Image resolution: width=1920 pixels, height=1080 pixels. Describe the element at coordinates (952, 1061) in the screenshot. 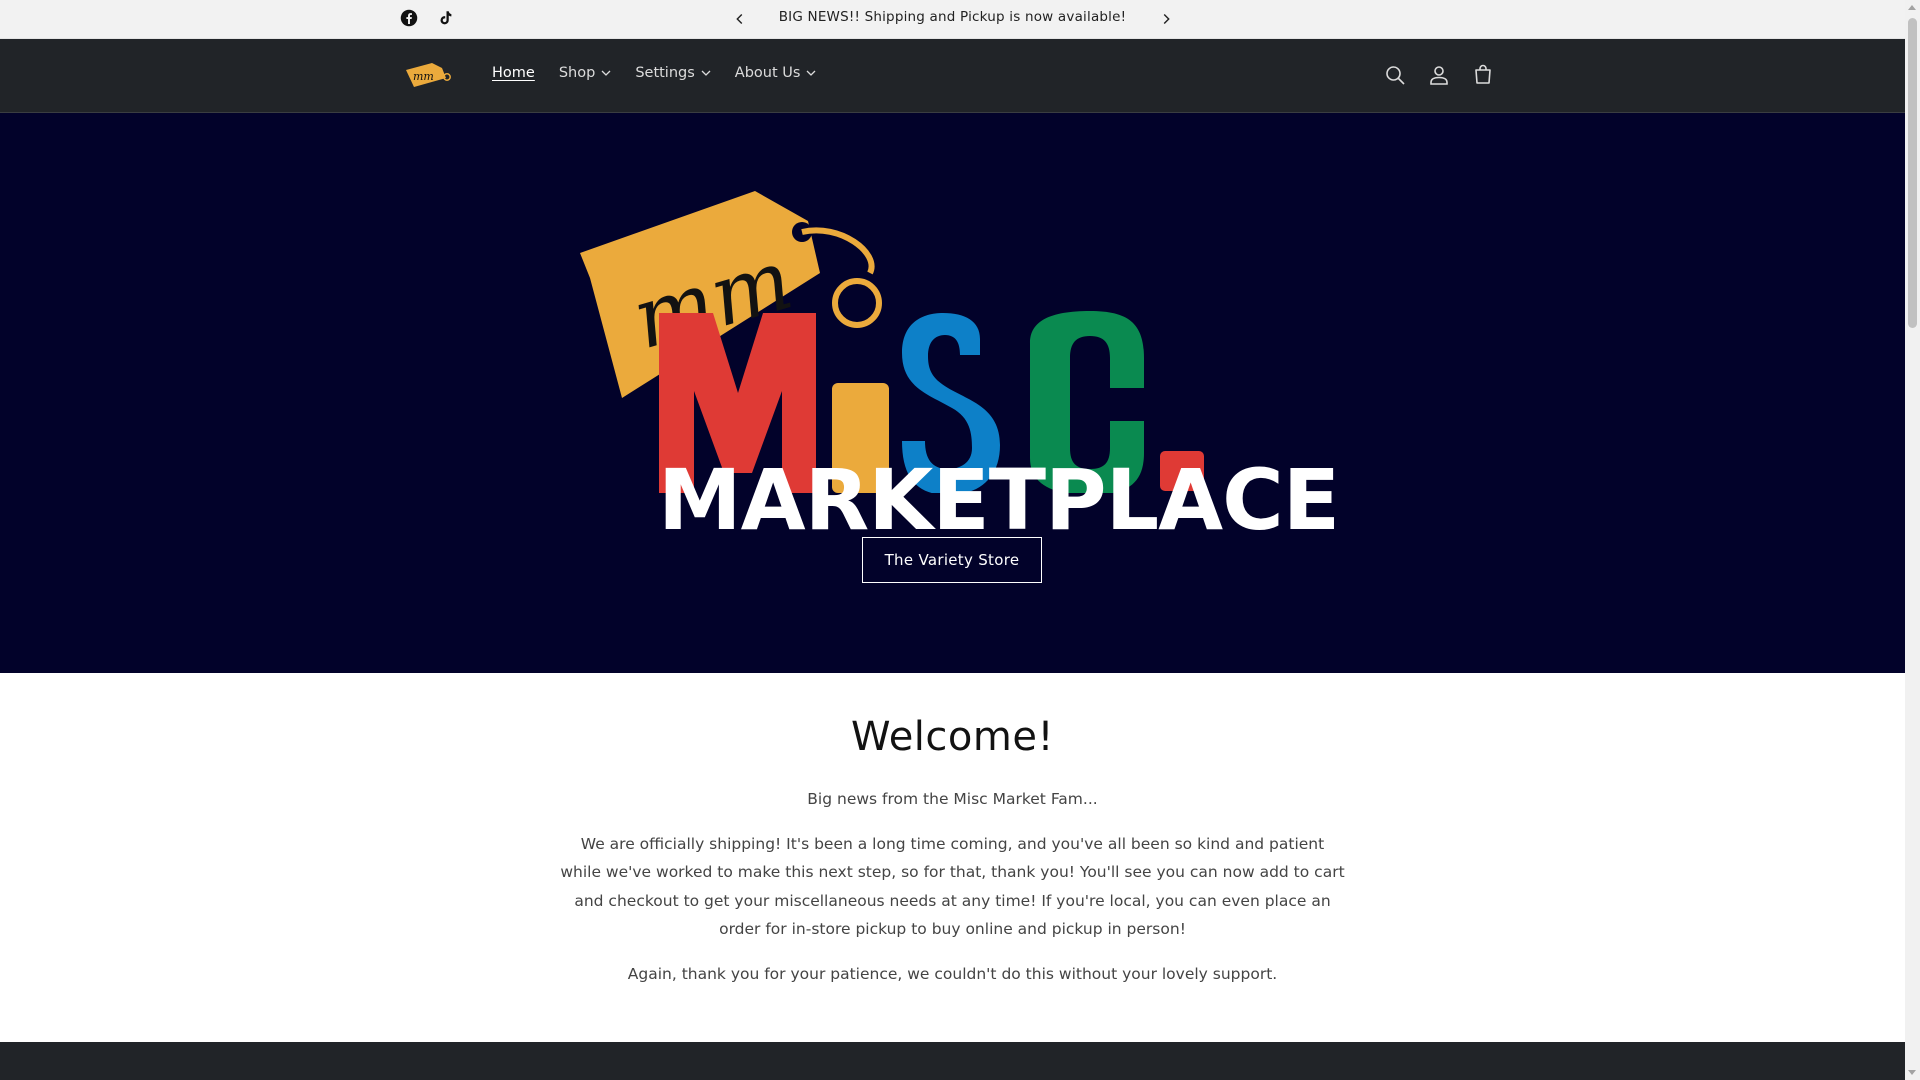

I see `footer-strip` at that location.